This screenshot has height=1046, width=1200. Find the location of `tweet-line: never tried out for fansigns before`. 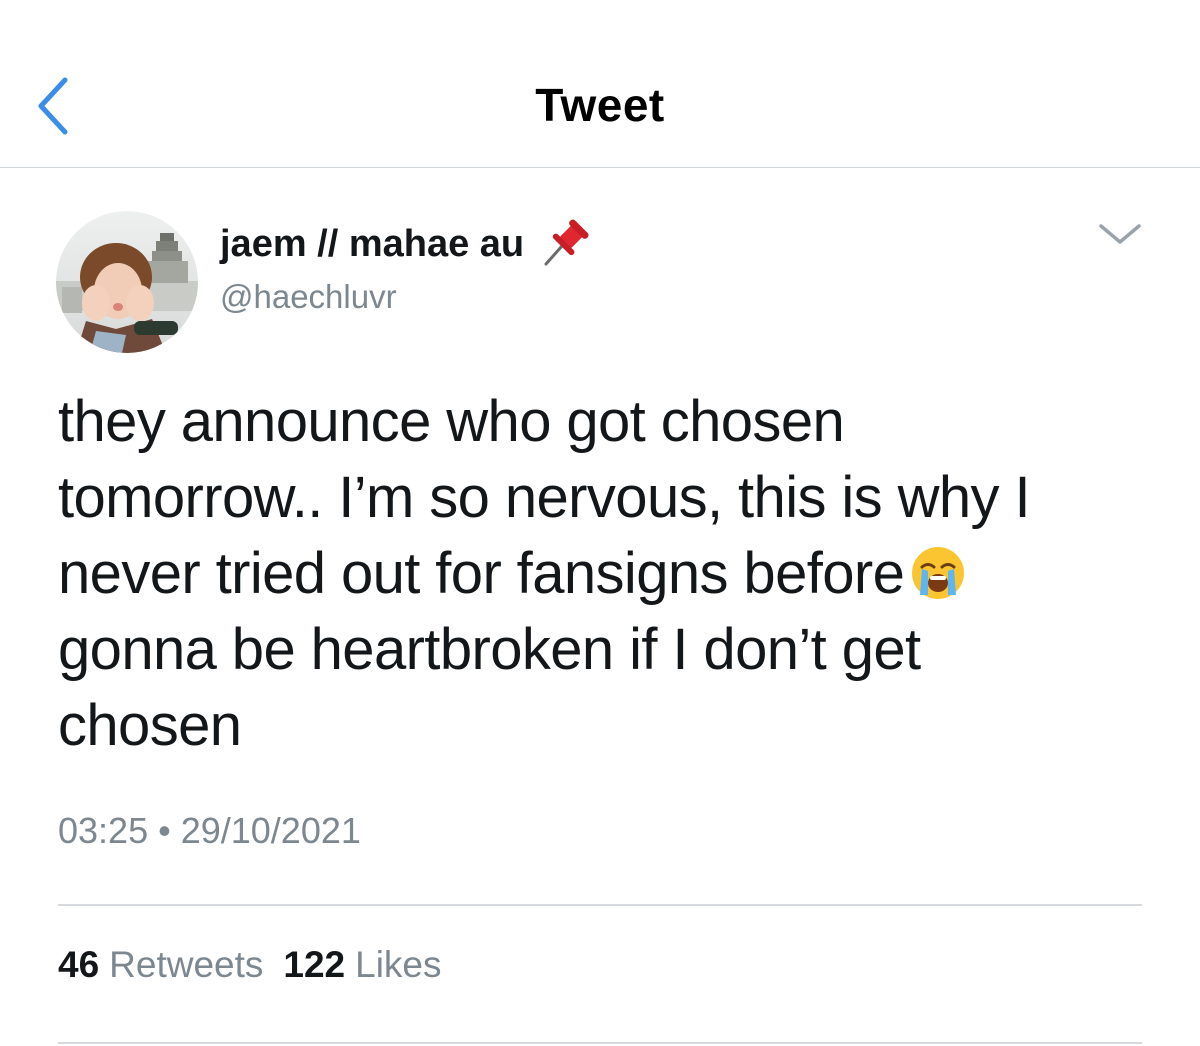

tweet-line: never tried out for fansigns before is located at coordinates (481, 573).